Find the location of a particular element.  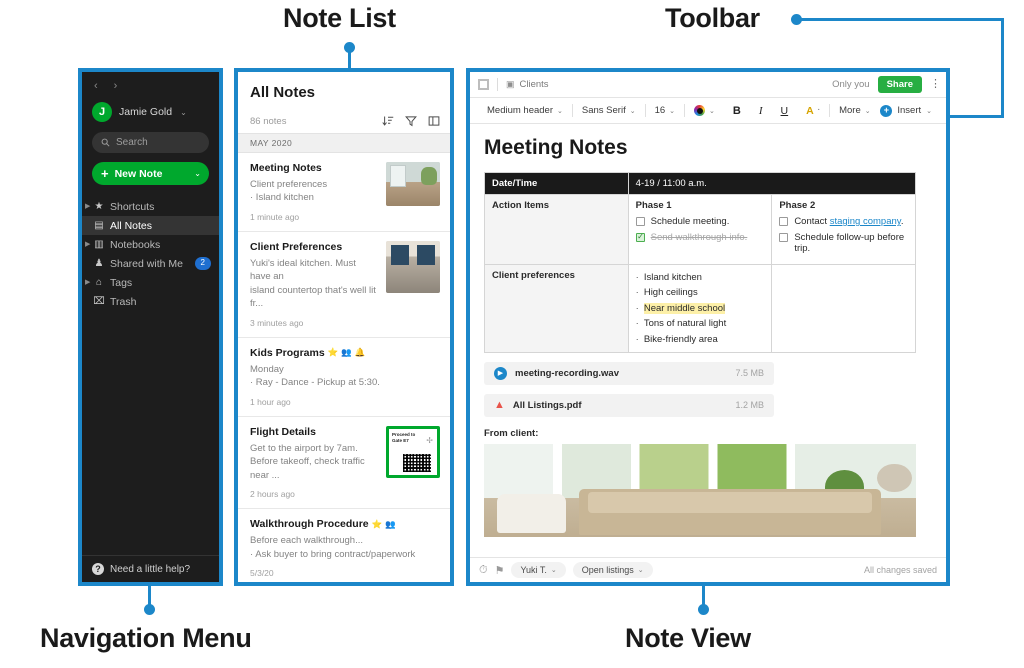

callout-note-list: Note List is located at coordinates (339, 18).